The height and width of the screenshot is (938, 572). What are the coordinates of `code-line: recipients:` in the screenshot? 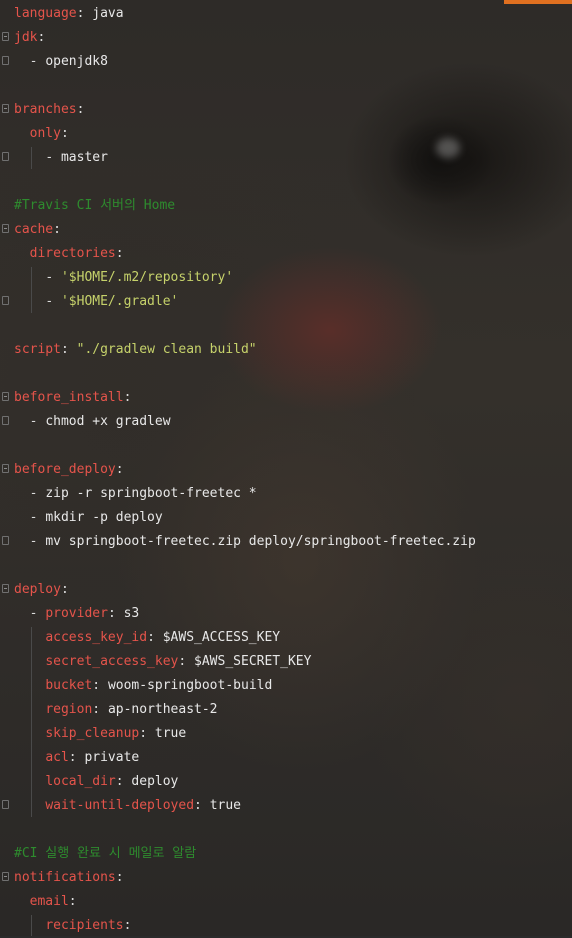 It's located at (245, 926).